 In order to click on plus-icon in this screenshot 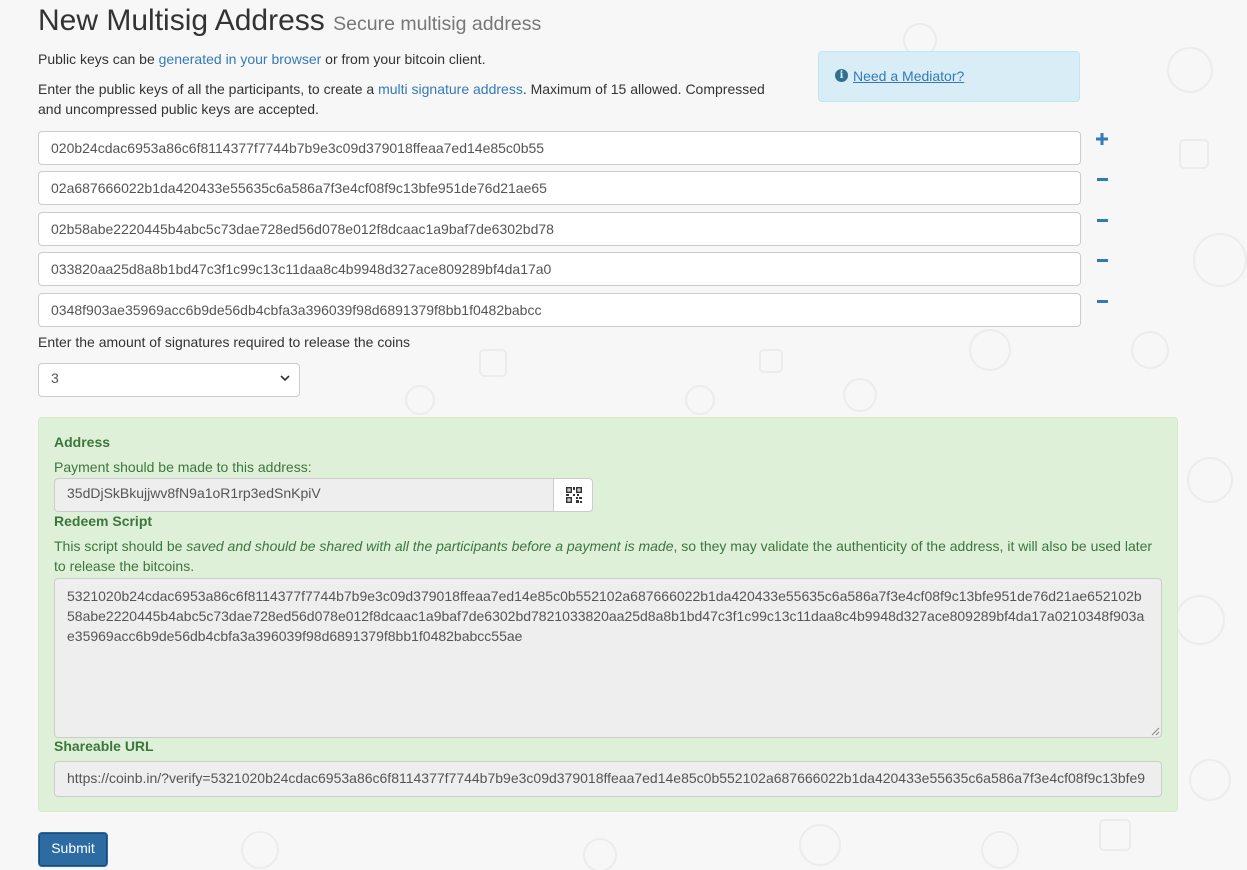, I will do `click(1102, 139)`.